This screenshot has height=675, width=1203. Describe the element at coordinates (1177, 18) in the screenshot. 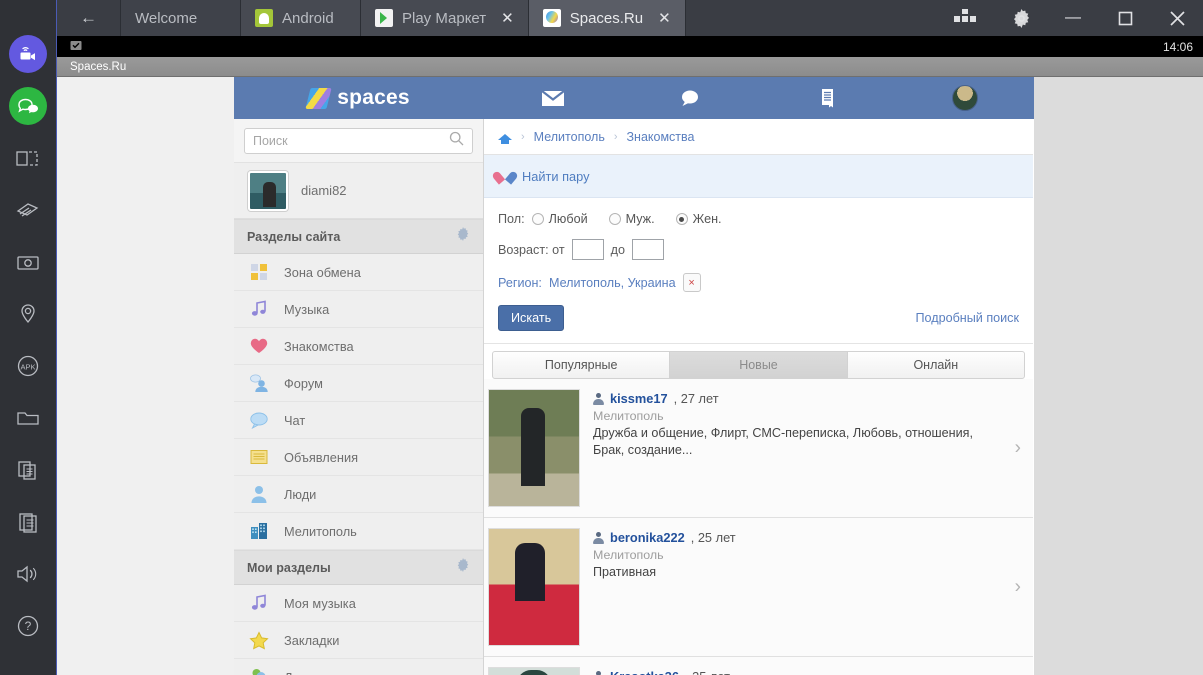

I see `close-button` at that location.